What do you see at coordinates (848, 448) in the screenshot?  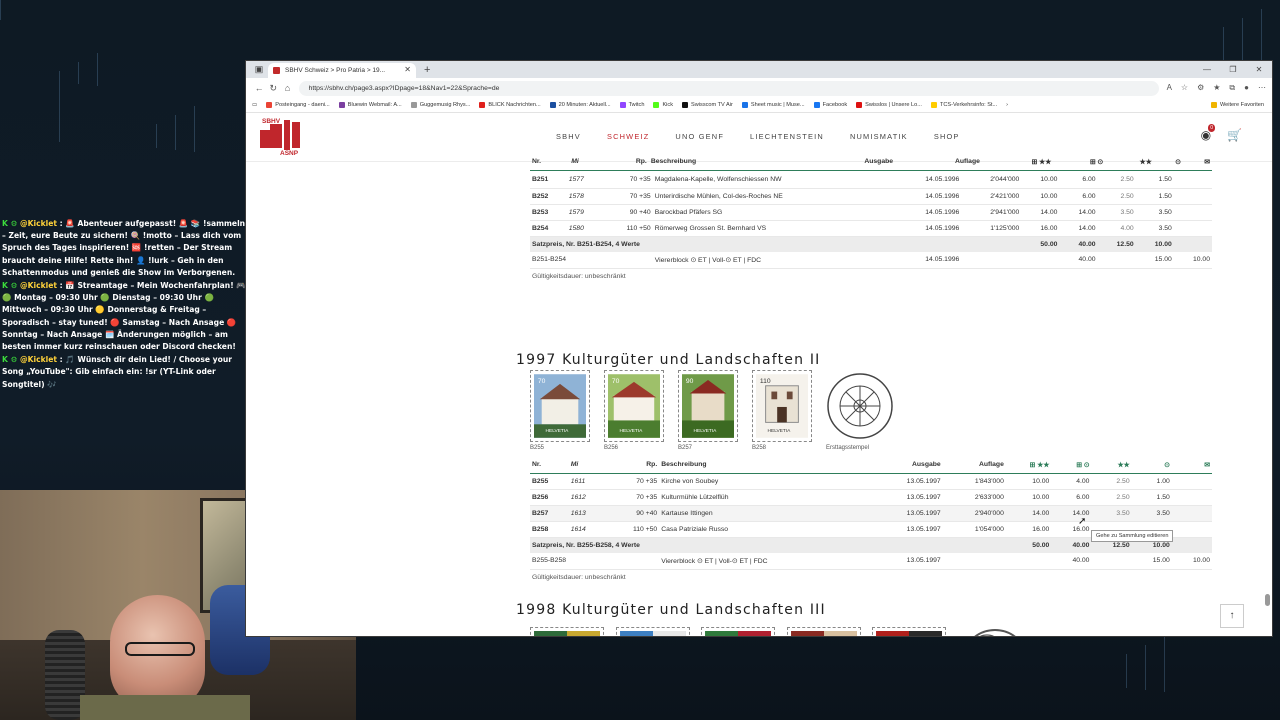 I see `fdc-caption: Ersttagsstempel` at bounding box center [848, 448].